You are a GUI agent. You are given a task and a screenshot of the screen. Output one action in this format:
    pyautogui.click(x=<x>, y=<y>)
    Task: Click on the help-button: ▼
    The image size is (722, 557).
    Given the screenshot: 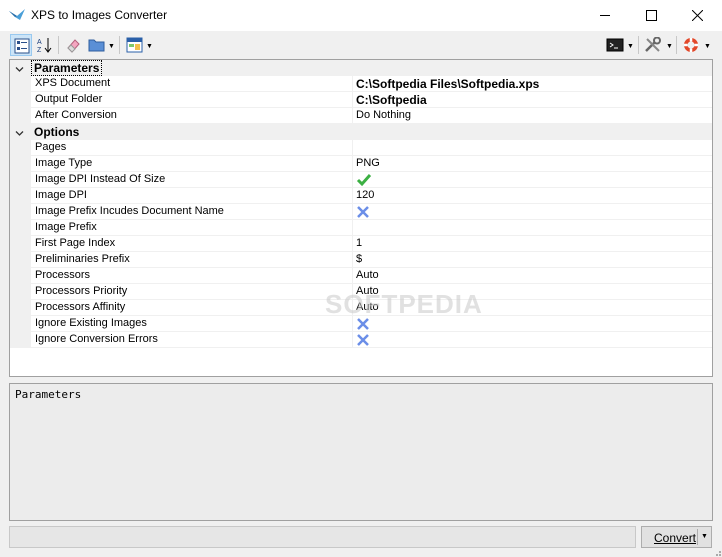 What is the action you would take?
    pyautogui.click(x=696, y=45)
    